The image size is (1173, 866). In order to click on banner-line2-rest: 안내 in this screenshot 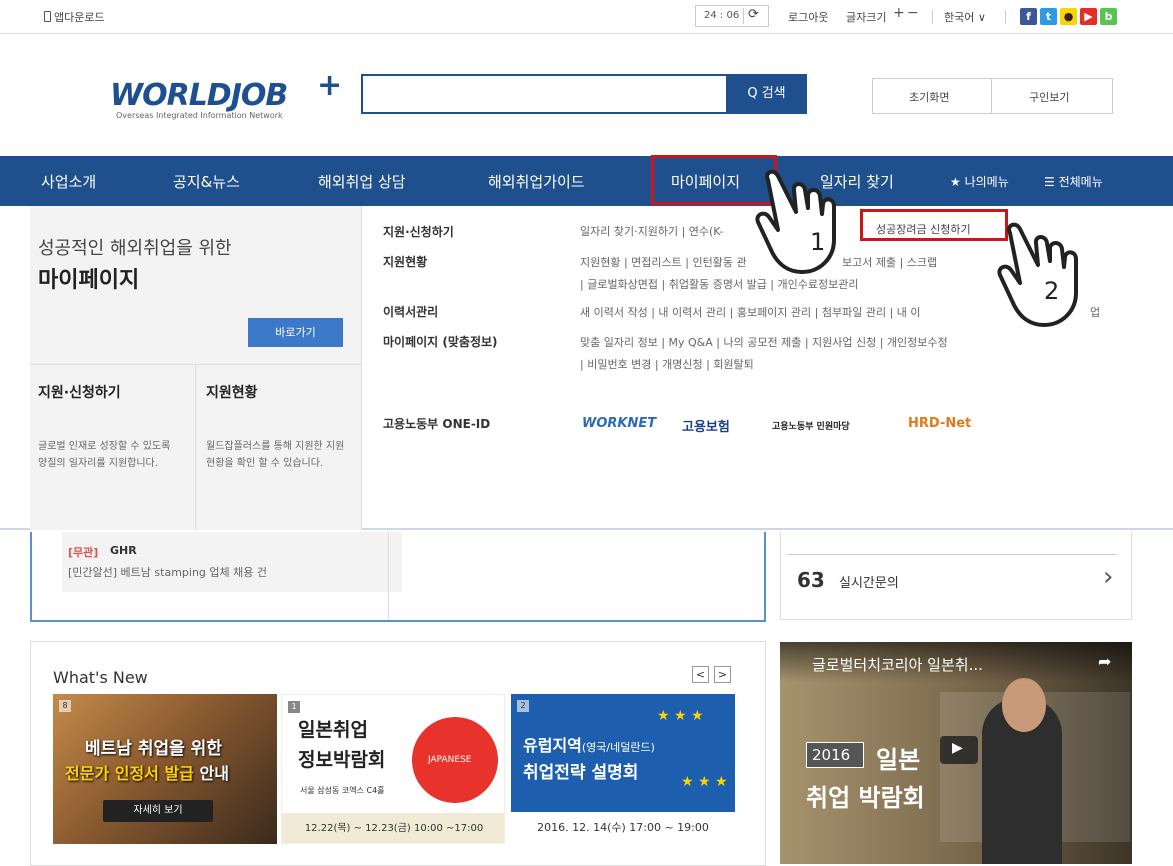, I will do `click(211, 773)`.